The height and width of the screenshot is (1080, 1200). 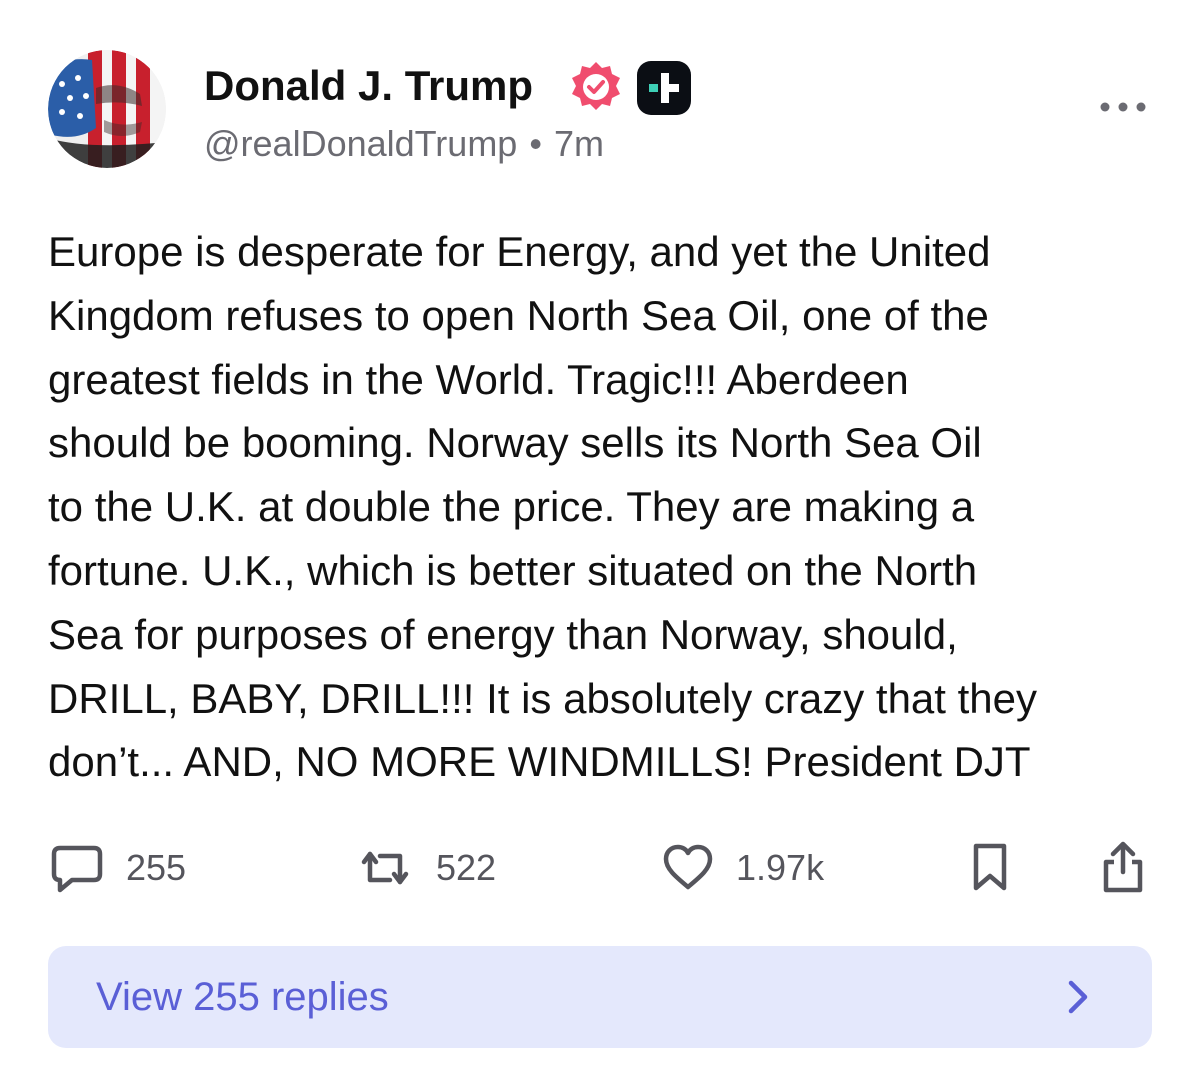 I want to click on share-button, so click(x=1123, y=868).